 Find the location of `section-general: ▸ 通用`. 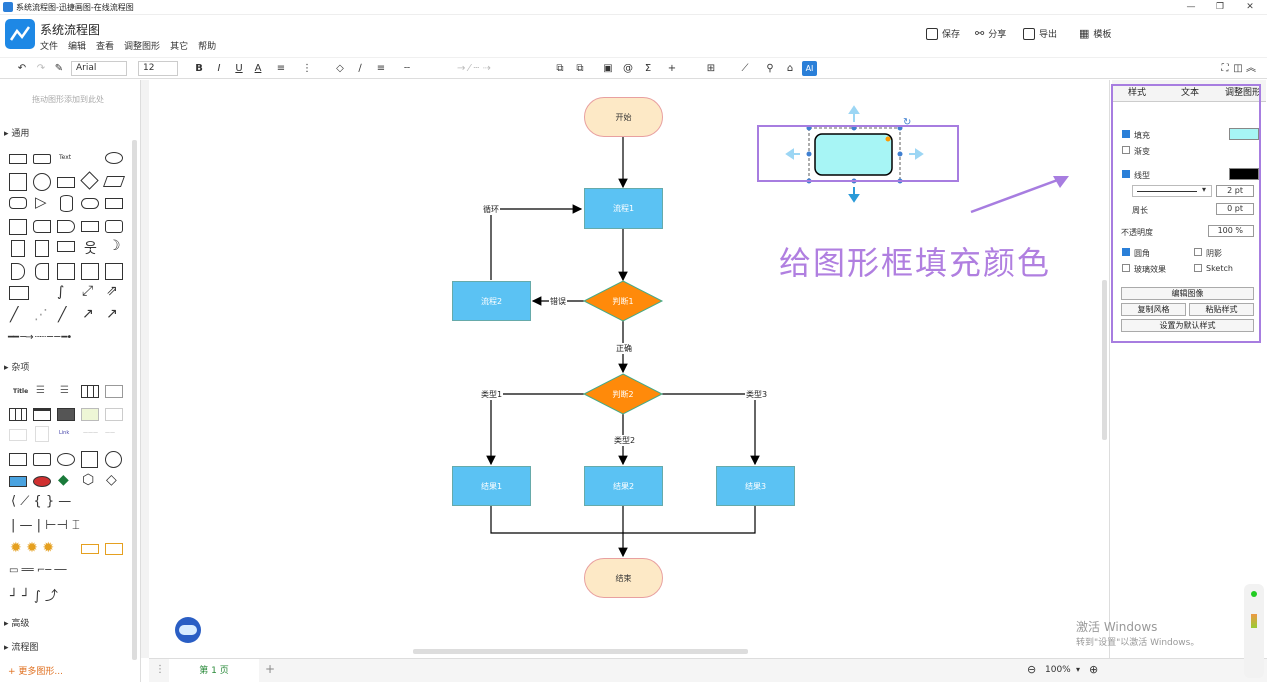

section-general: ▸ 通用 is located at coordinates (16, 132).